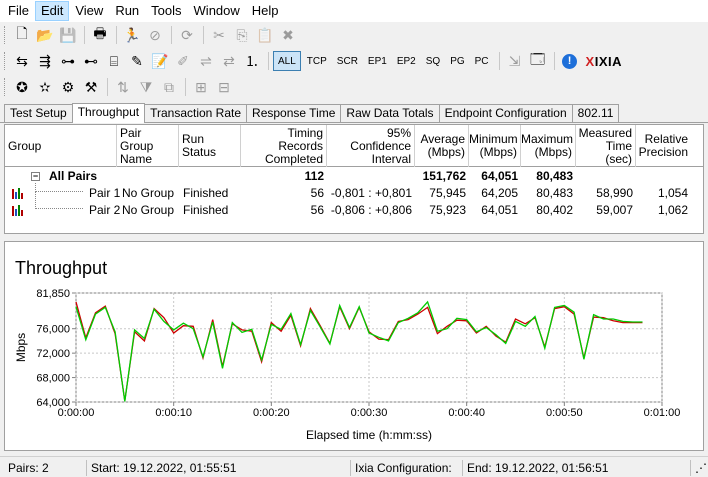  Describe the element at coordinates (68, 61) in the screenshot. I see `network-icon: ⊶` at that location.